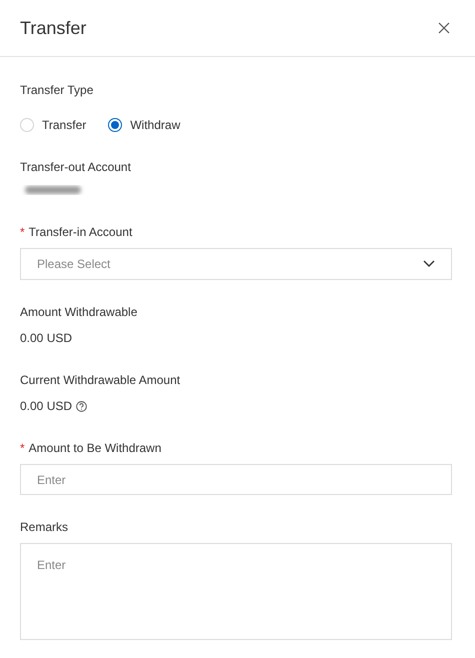 This screenshot has width=475, height=658. Describe the element at coordinates (80, 232) in the screenshot. I see `field-label: Transfer-in Account` at that location.